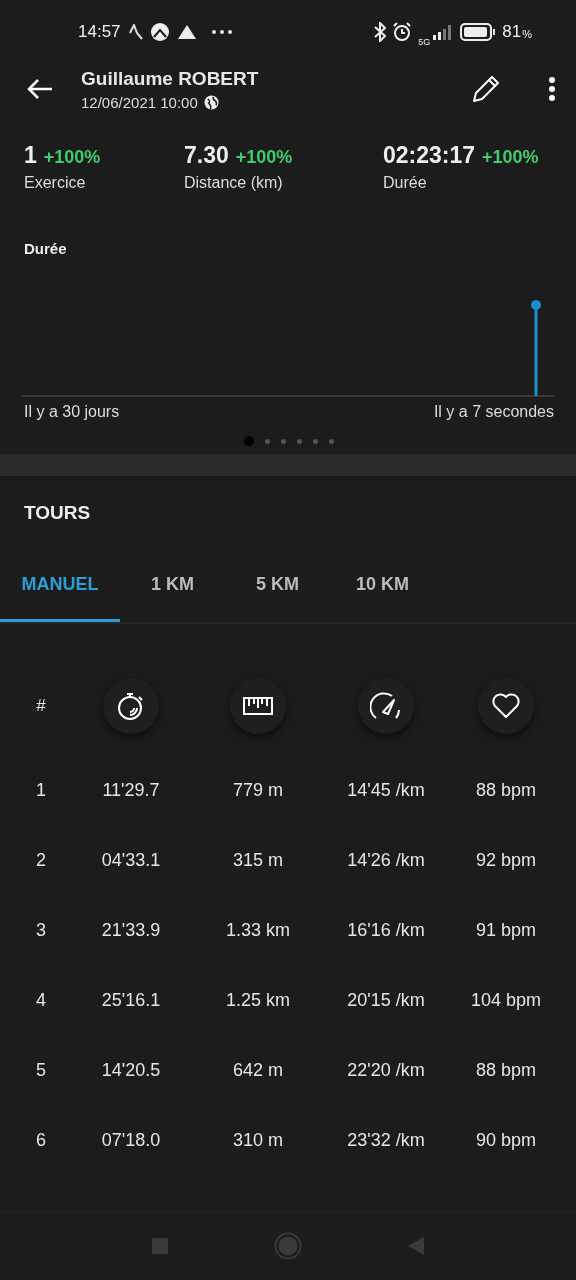  Describe the element at coordinates (41, 930) in the screenshot. I see `table-cell: 3` at that location.